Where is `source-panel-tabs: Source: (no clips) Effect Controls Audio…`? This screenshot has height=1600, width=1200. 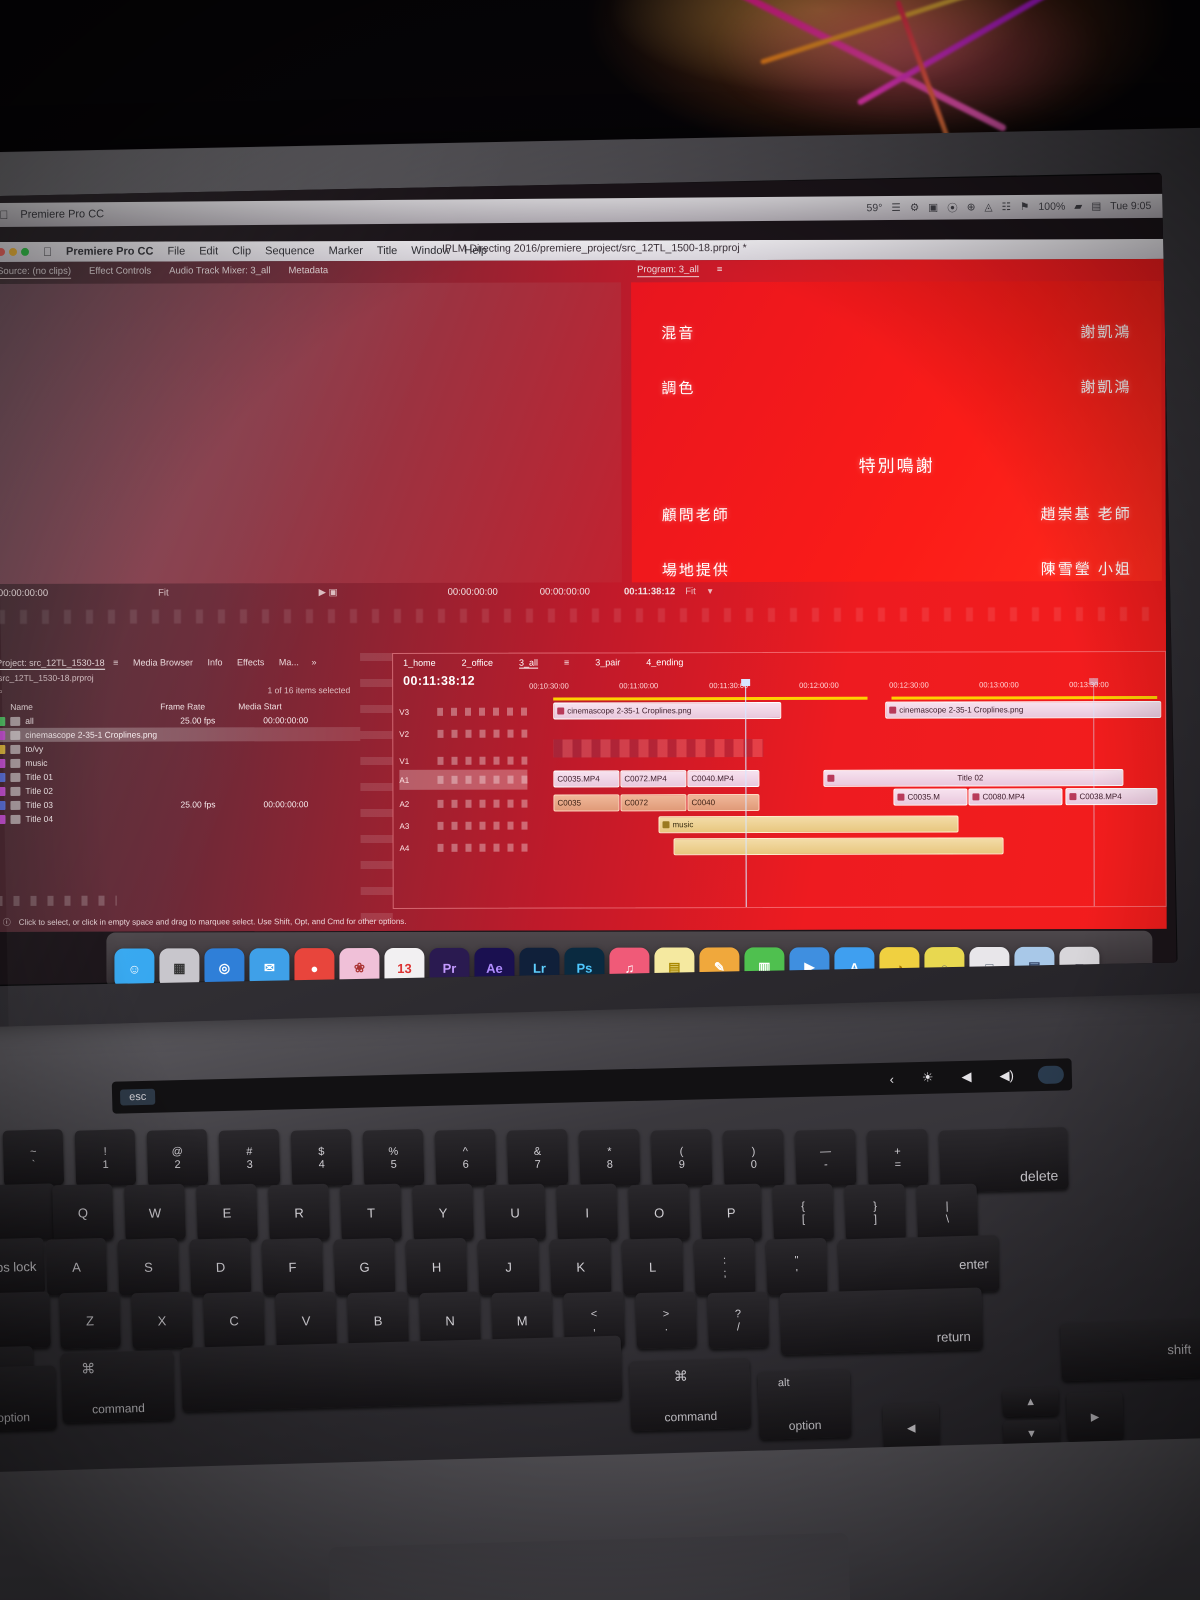
source-panel-tabs: Source: (no clips) Effect Controls Audio… is located at coordinates (313, 271).